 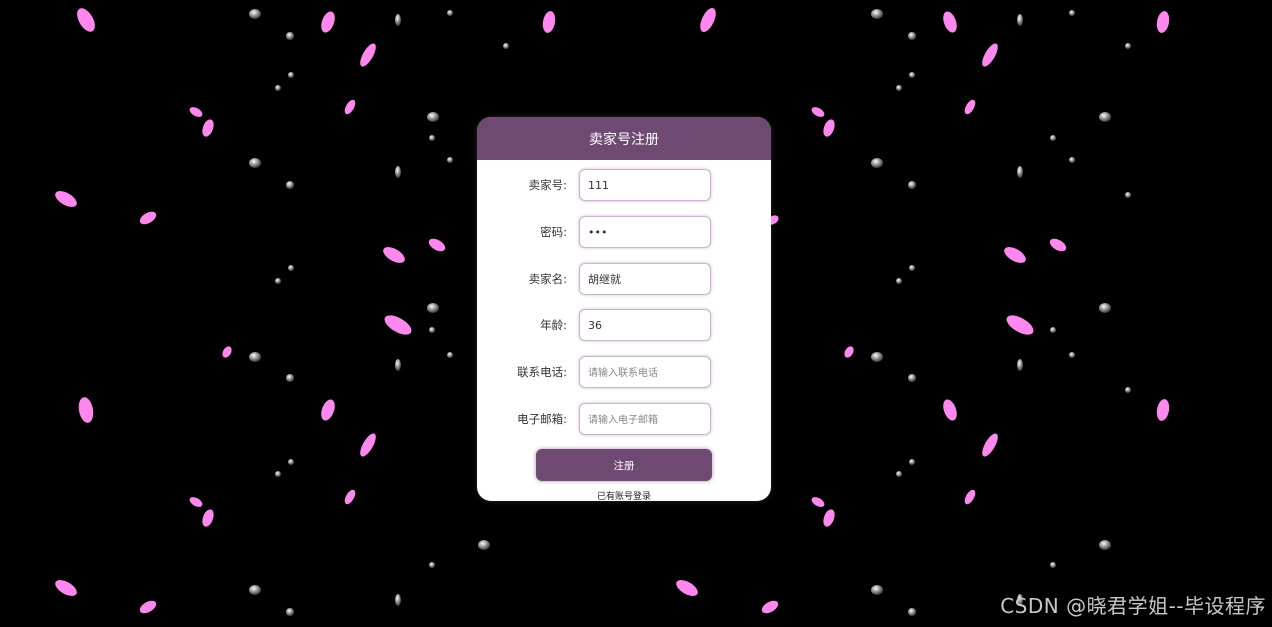 I want to click on seller-name-input, so click(x=645, y=279).